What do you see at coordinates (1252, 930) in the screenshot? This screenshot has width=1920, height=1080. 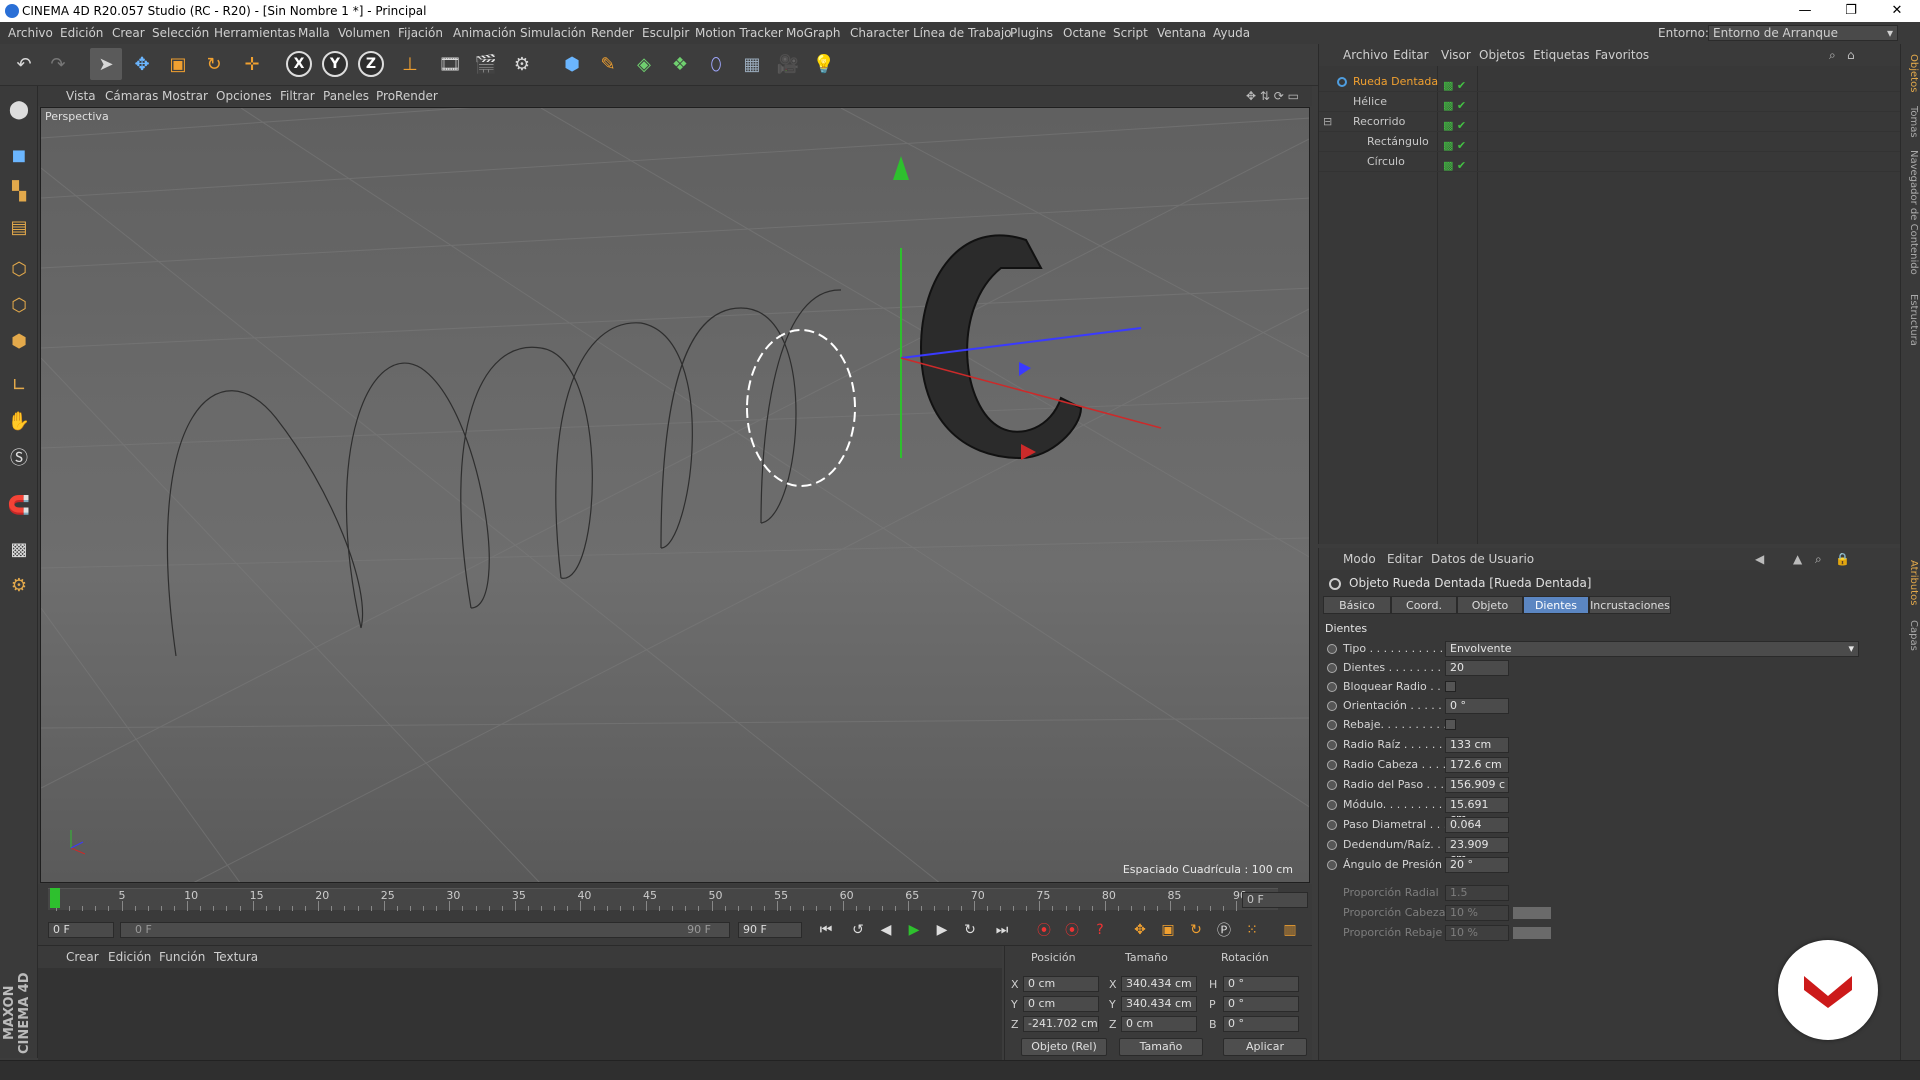 I see `key-pla-icon: ⁙` at bounding box center [1252, 930].